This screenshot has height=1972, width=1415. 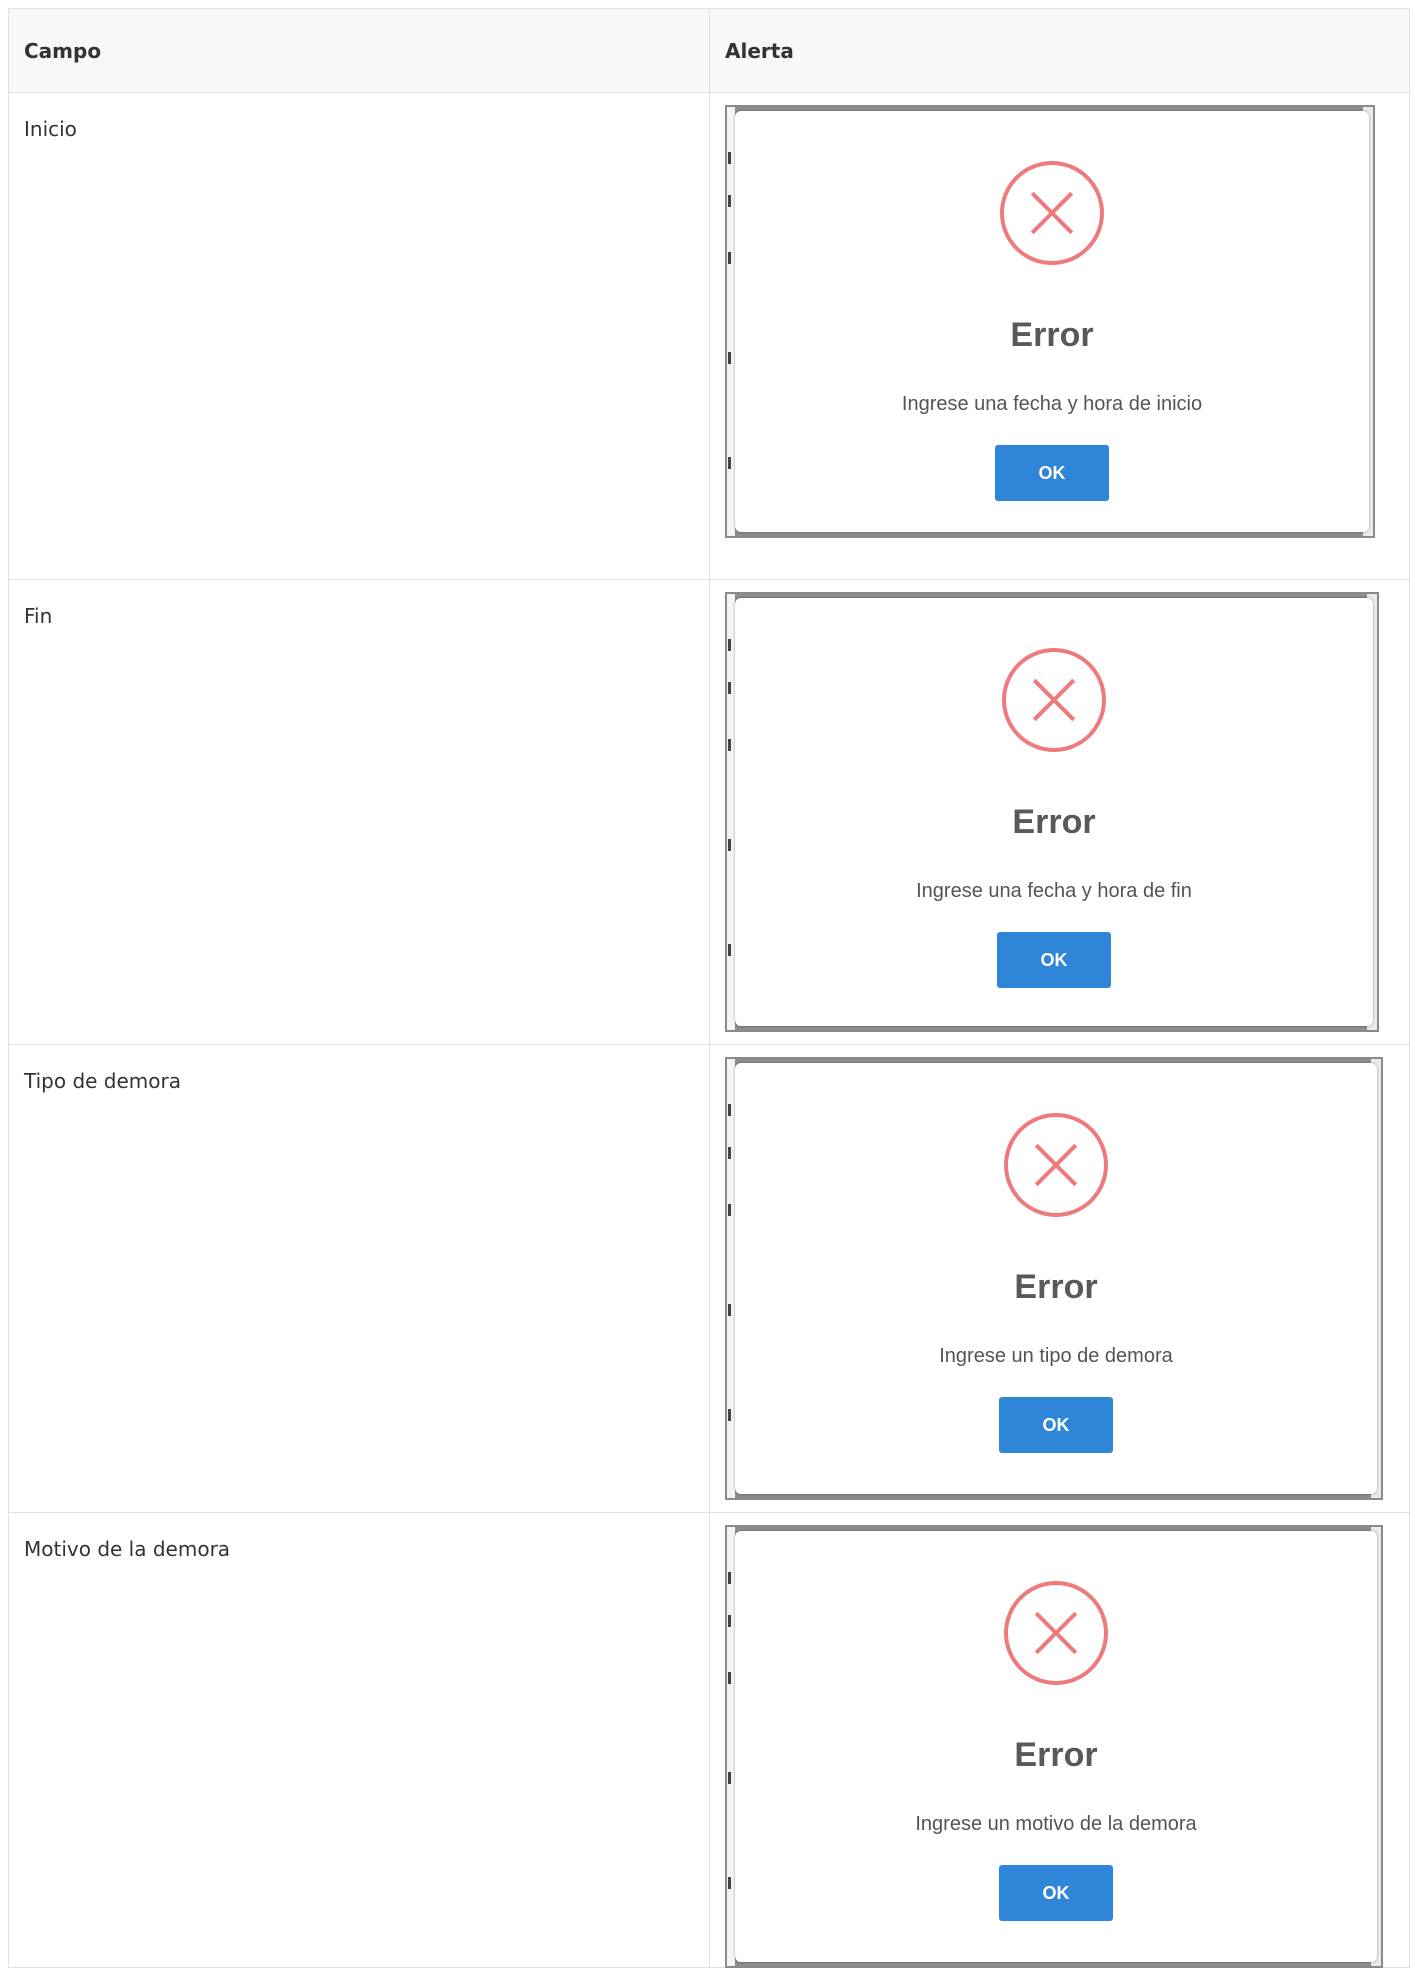 What do you see at coordinates (1054, 891) in the screenshot?
I see `dialog-message: Ingrese una fecha y hora de fin` at bounding box center [1054, 891].